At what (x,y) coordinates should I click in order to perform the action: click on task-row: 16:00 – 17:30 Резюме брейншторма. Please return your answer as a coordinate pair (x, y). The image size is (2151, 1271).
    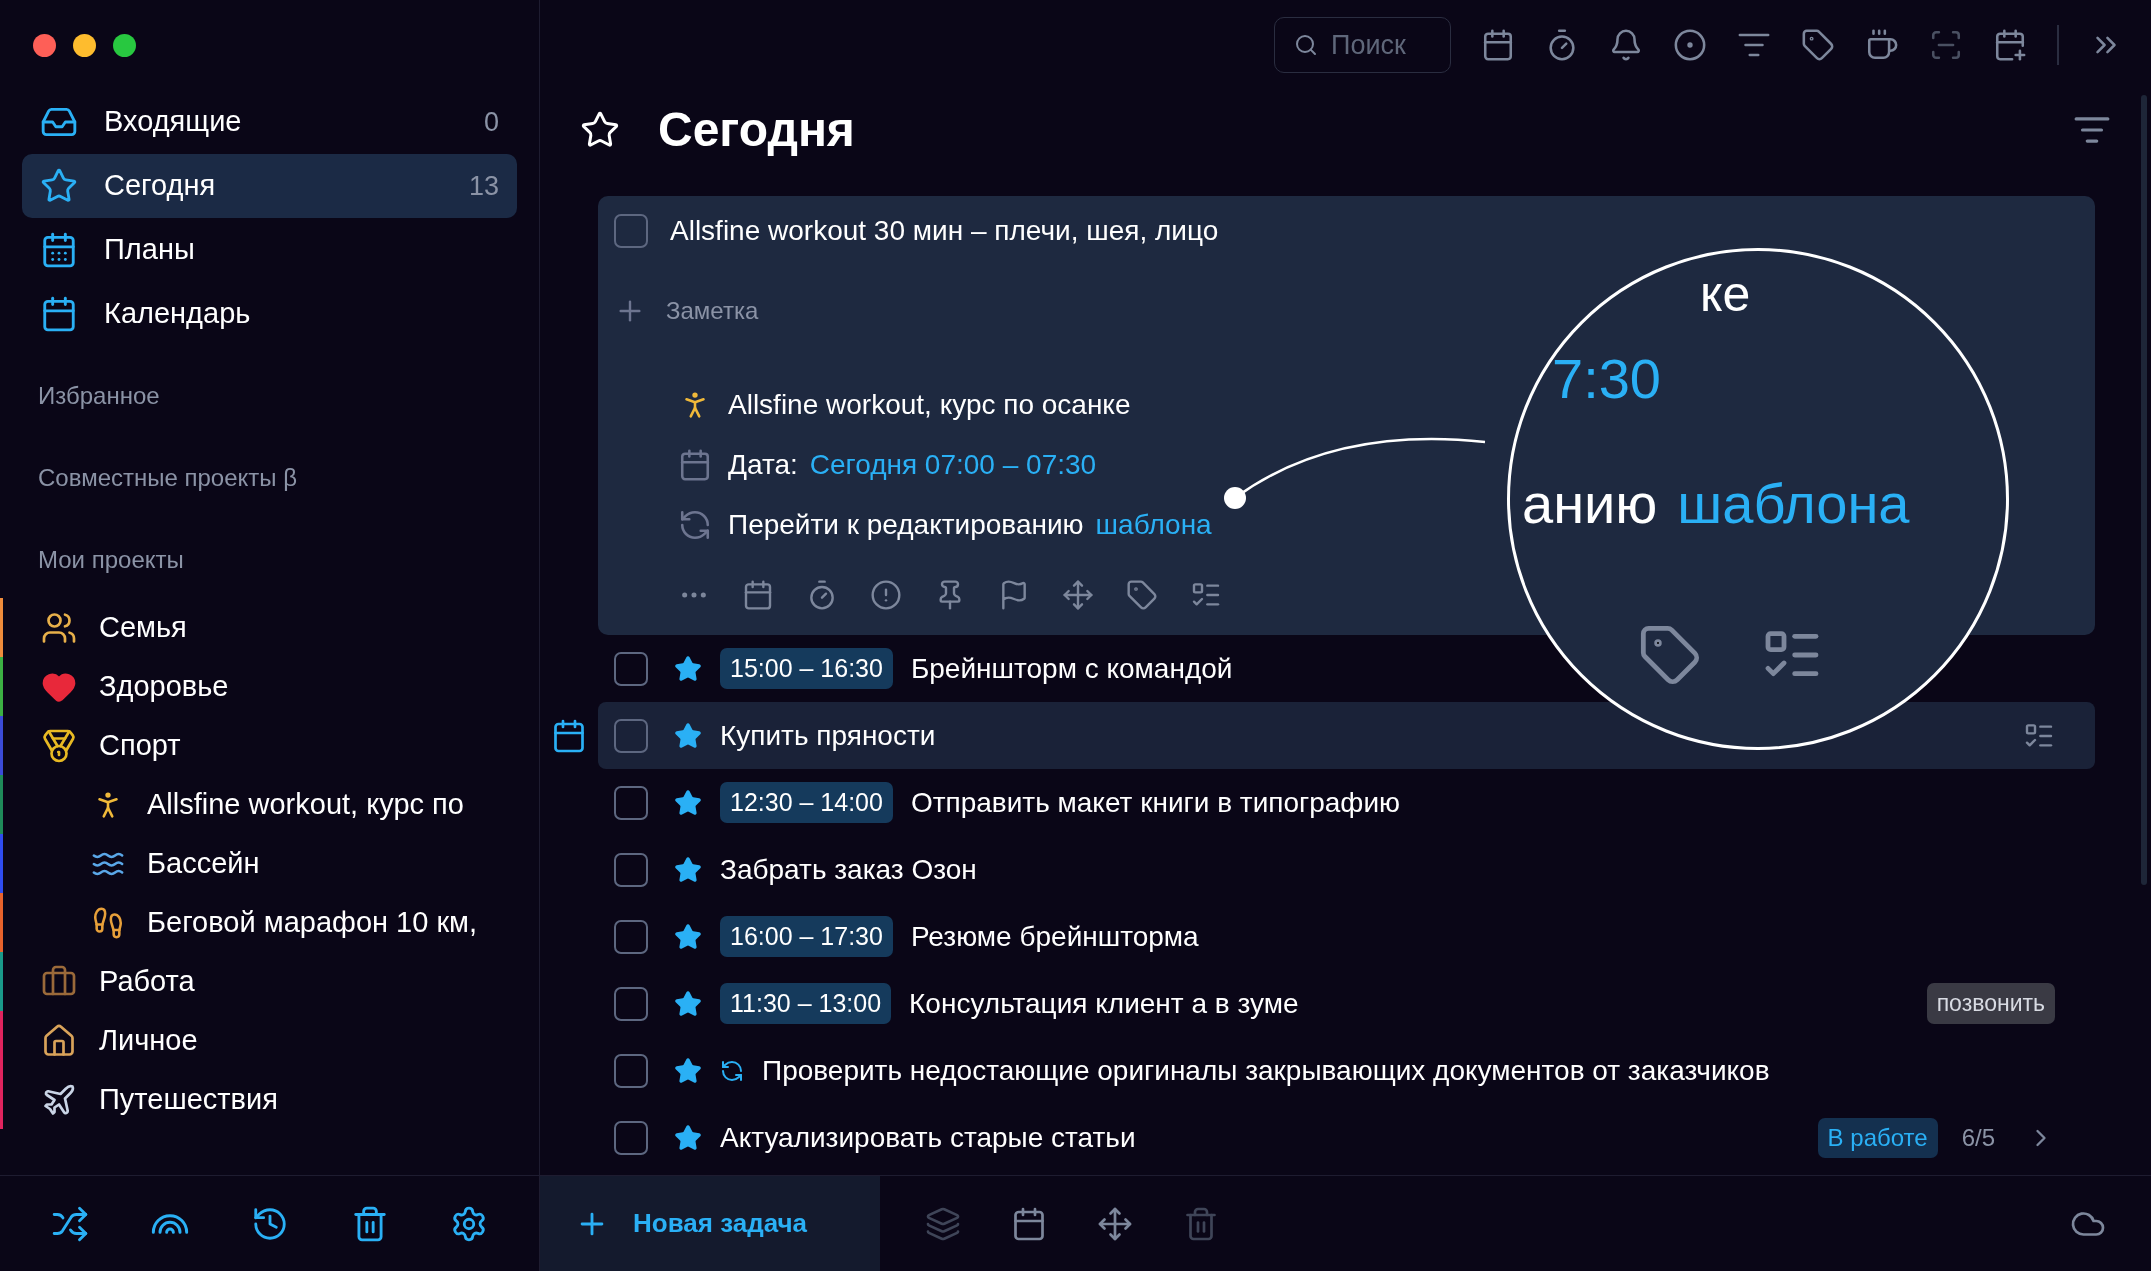
    Looking at the image, I should click on (1346, 936).